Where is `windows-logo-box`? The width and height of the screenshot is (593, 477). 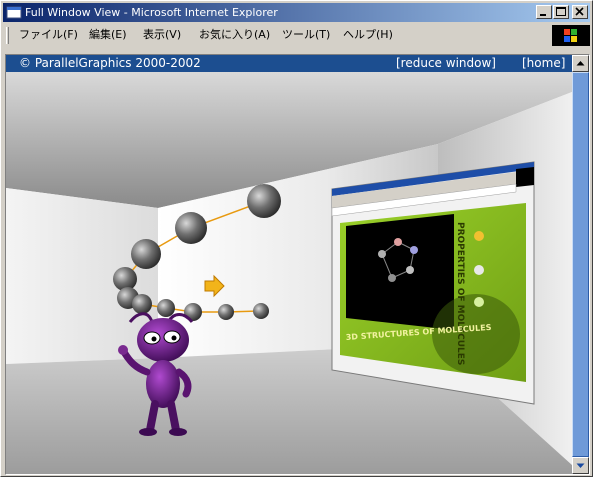 windows-logo-box is located at coordinates (571, 35).